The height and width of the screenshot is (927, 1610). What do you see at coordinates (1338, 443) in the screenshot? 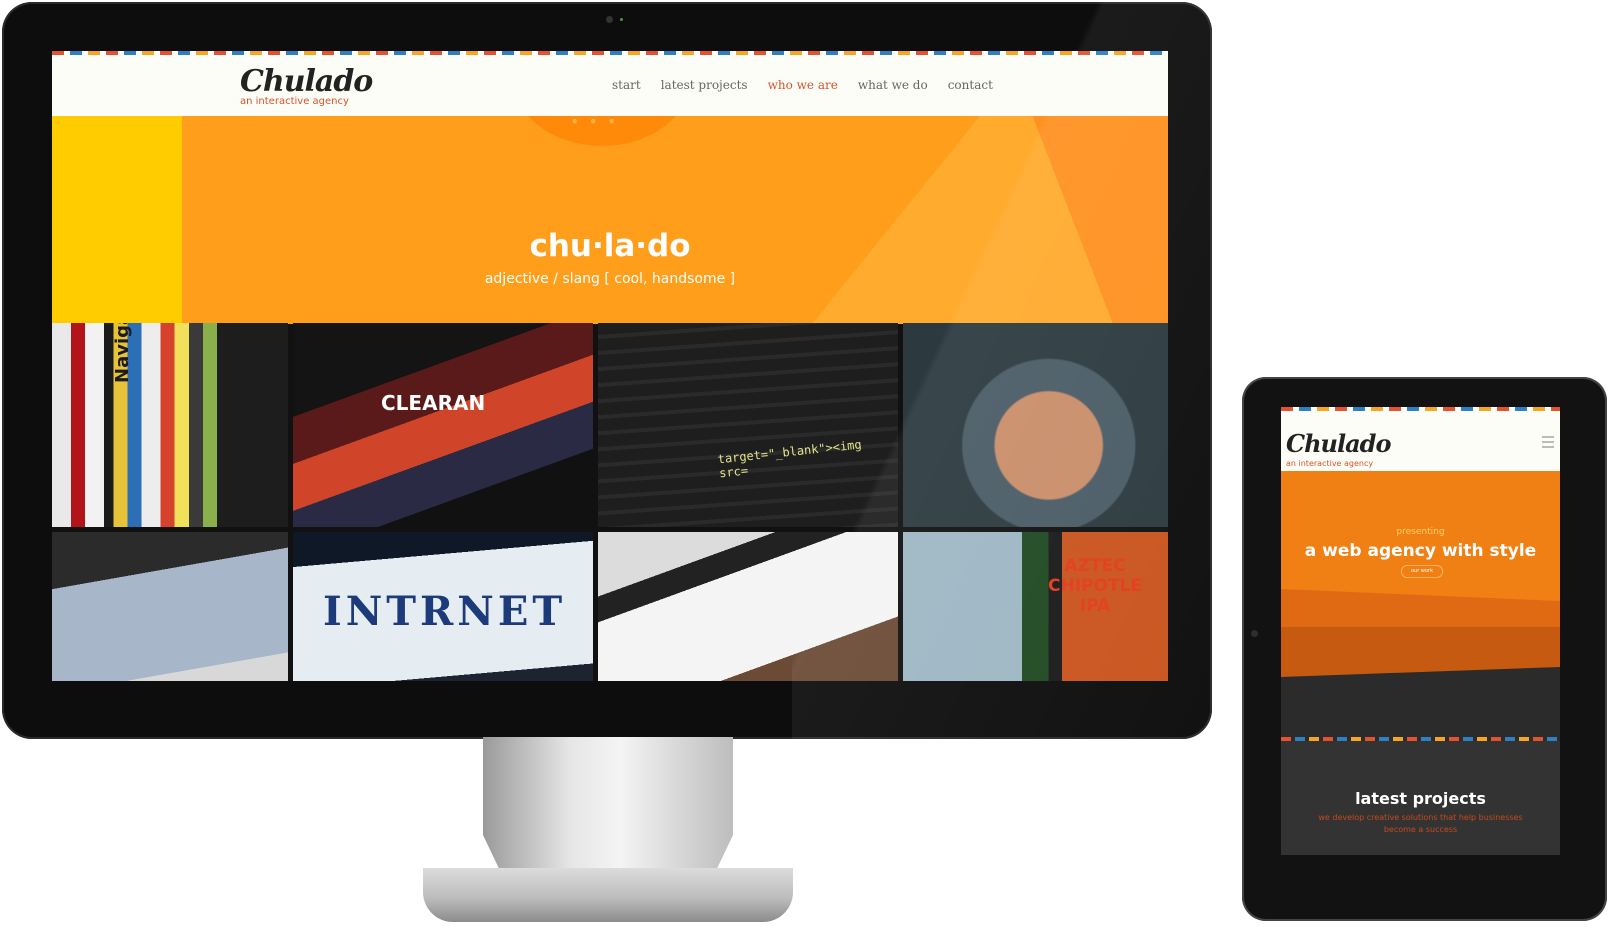
I see `tablet-logo-wordmark: Chulado` at bounding box center [1338, 443].